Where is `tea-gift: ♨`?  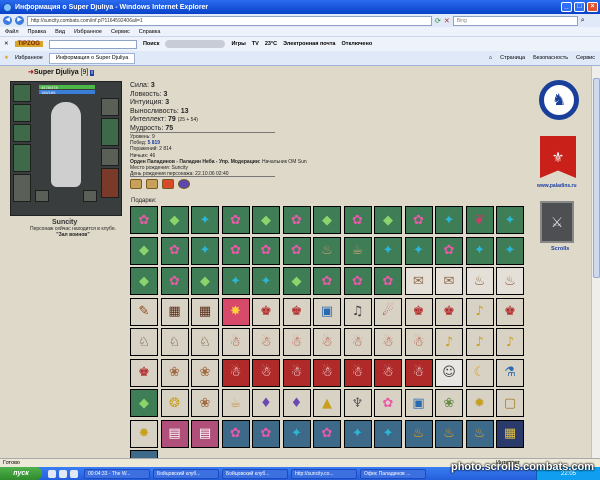
tea-gift: ♨ is located at coordinates (327, 250).